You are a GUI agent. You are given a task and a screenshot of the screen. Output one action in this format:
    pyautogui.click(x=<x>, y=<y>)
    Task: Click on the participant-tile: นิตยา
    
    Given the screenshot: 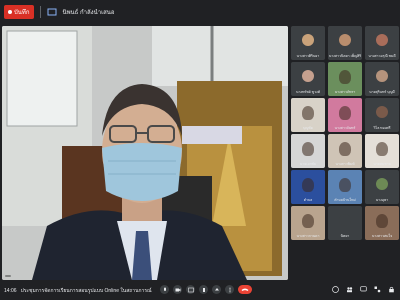 What is the action you would take?
    pyautogui.click(x=345, y=223)
    